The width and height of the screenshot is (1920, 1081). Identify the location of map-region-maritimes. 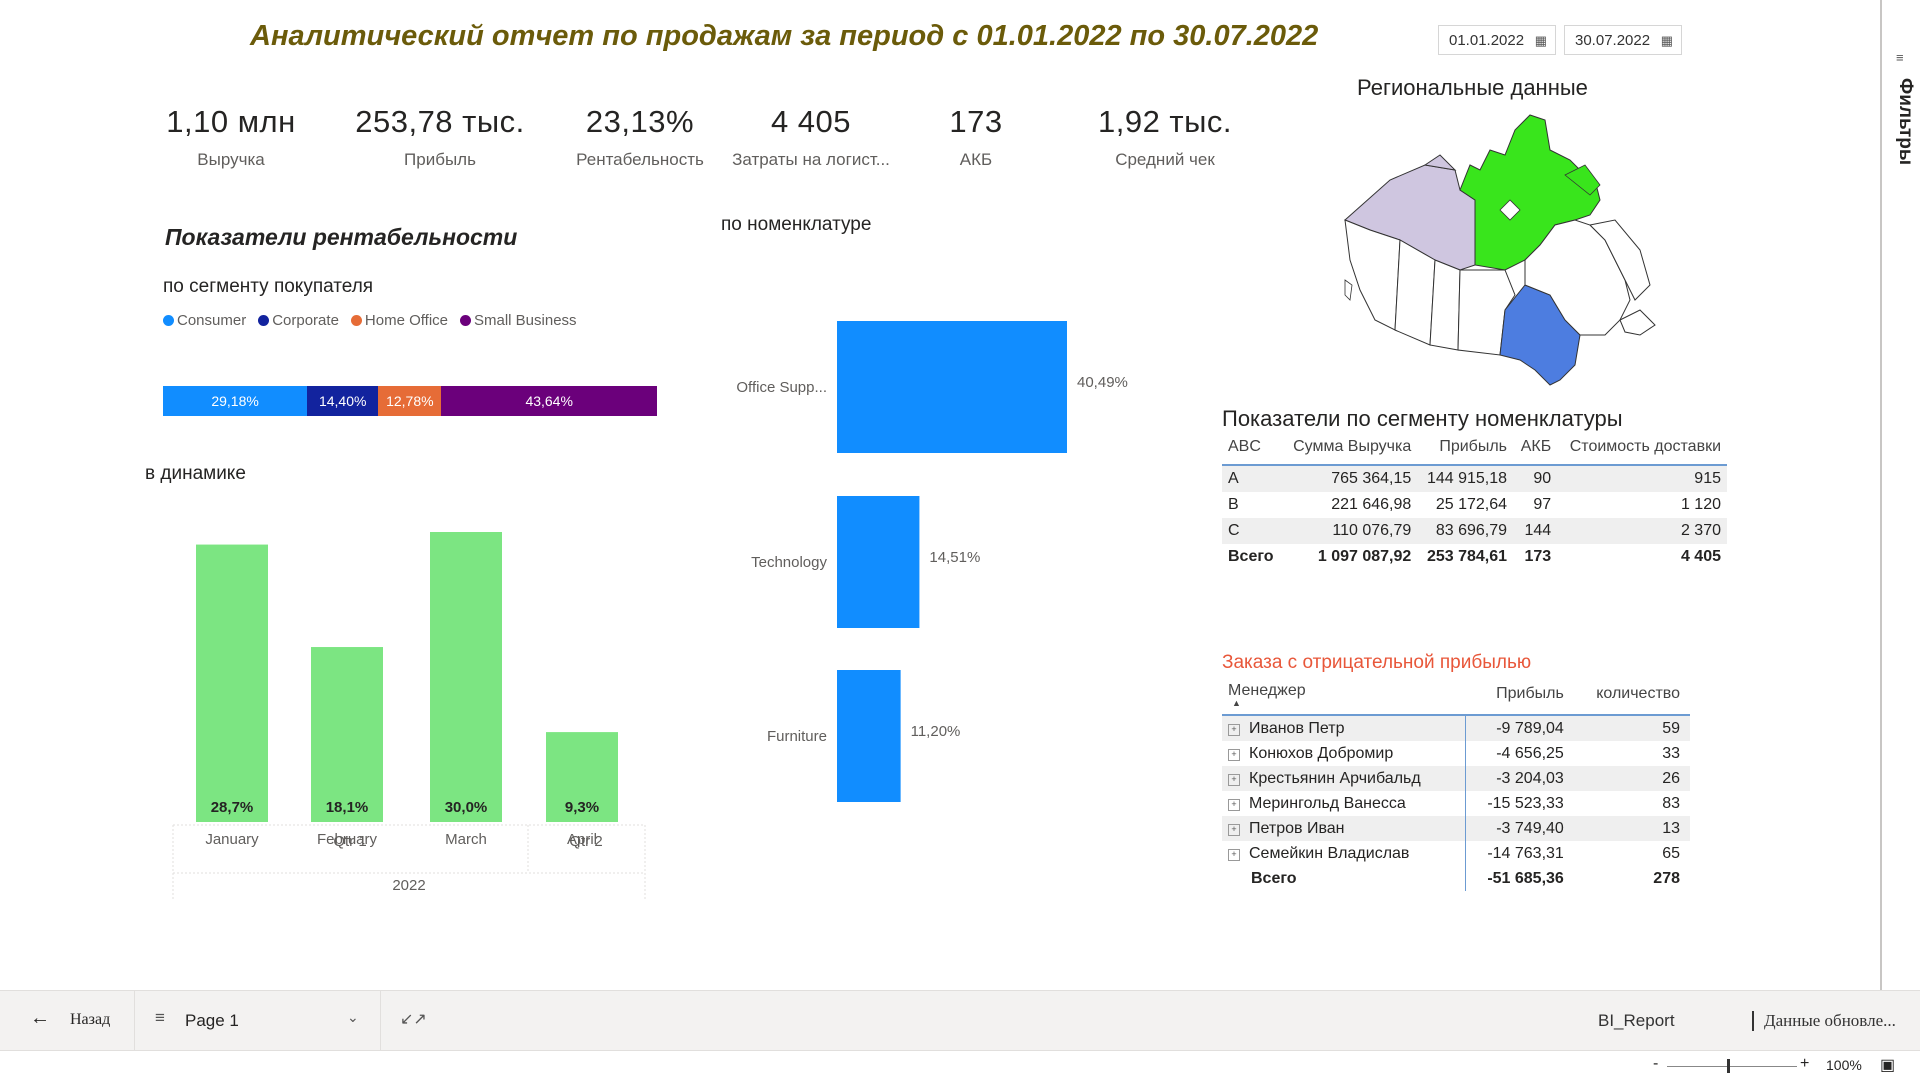
(1637, 322).